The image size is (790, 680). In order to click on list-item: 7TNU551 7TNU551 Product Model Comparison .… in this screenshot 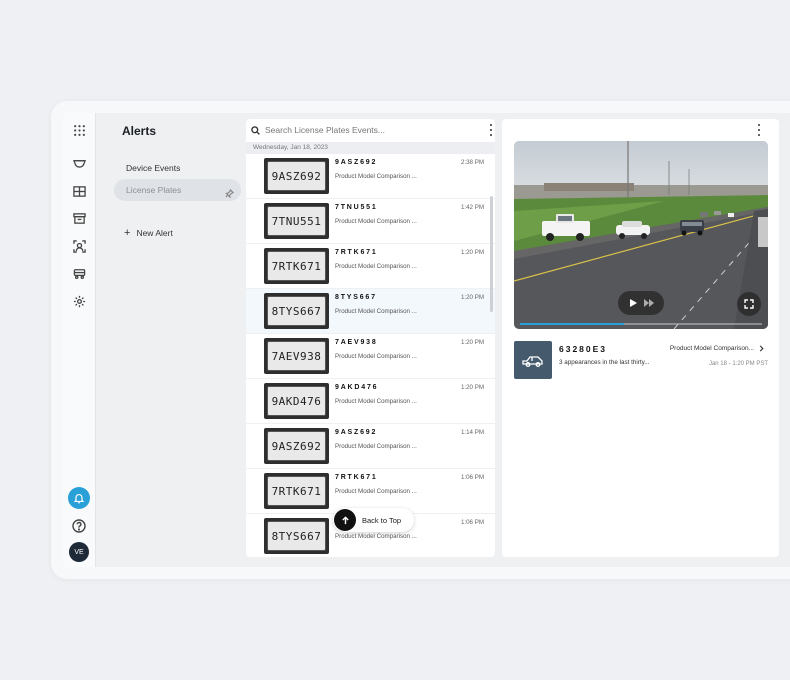, I will do `click(370, 221)`.